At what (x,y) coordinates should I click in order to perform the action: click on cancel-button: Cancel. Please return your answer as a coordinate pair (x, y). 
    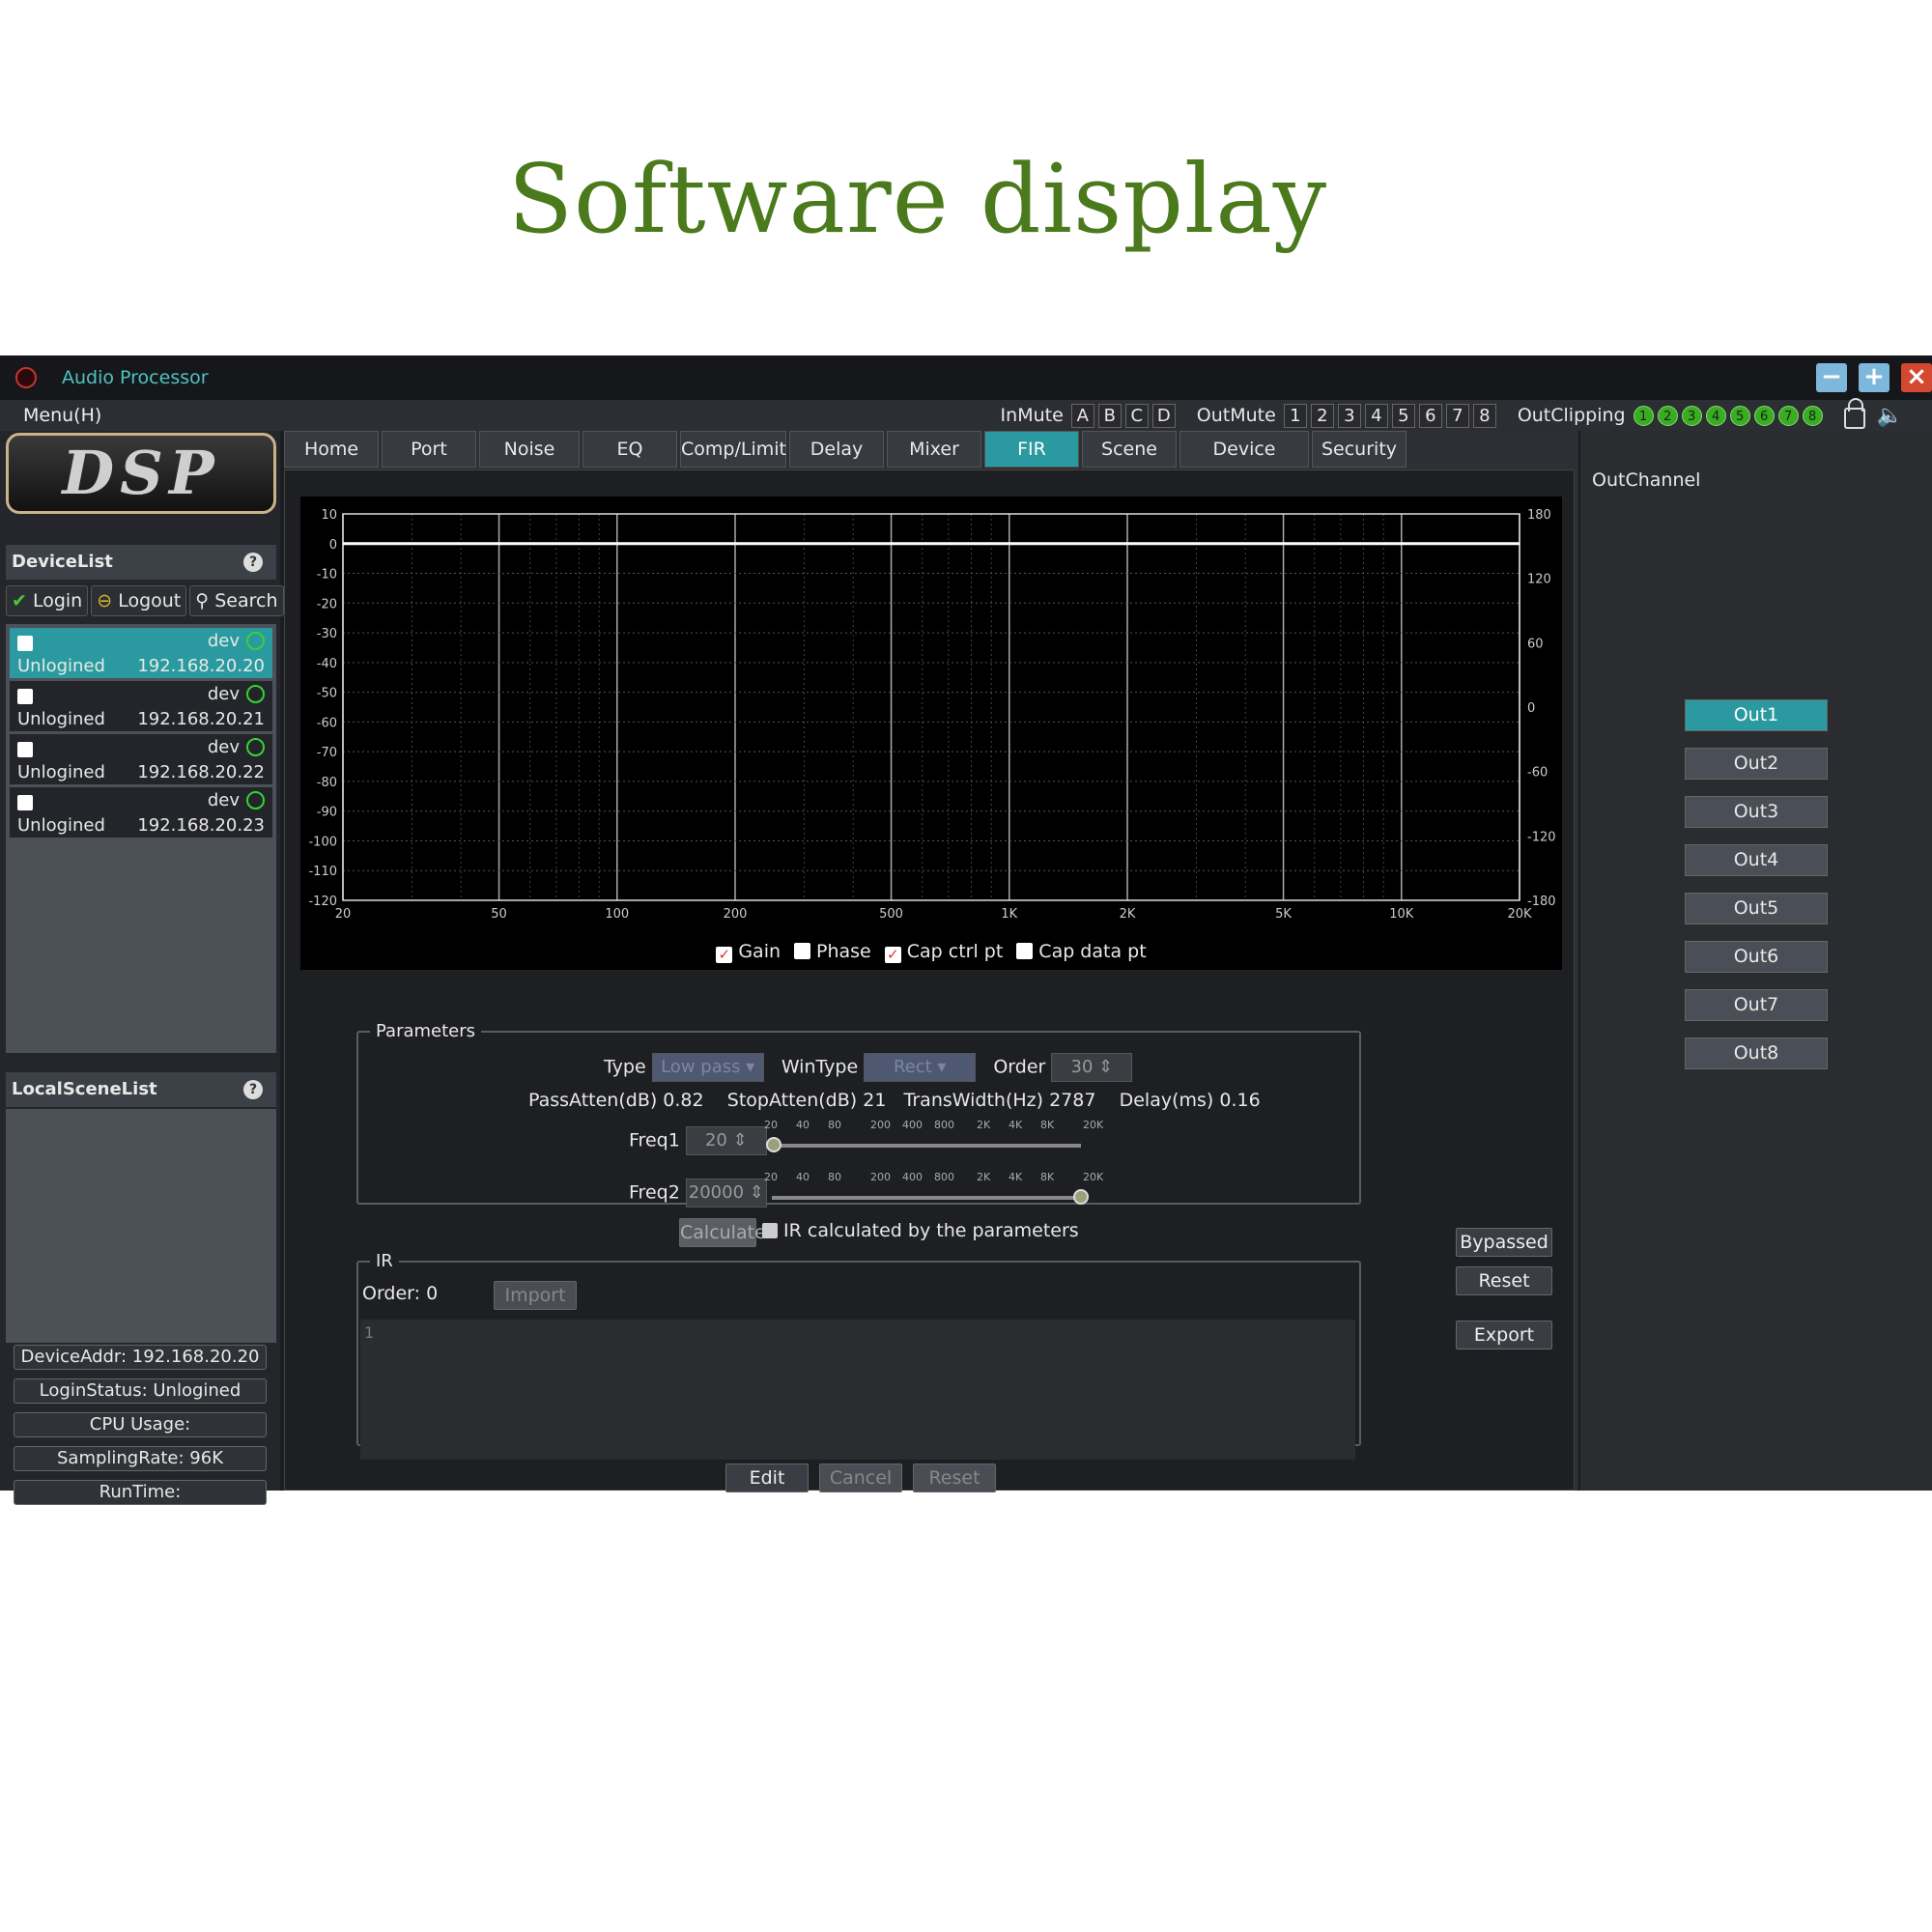
    Looking at the image, I should click on (860, 1477).